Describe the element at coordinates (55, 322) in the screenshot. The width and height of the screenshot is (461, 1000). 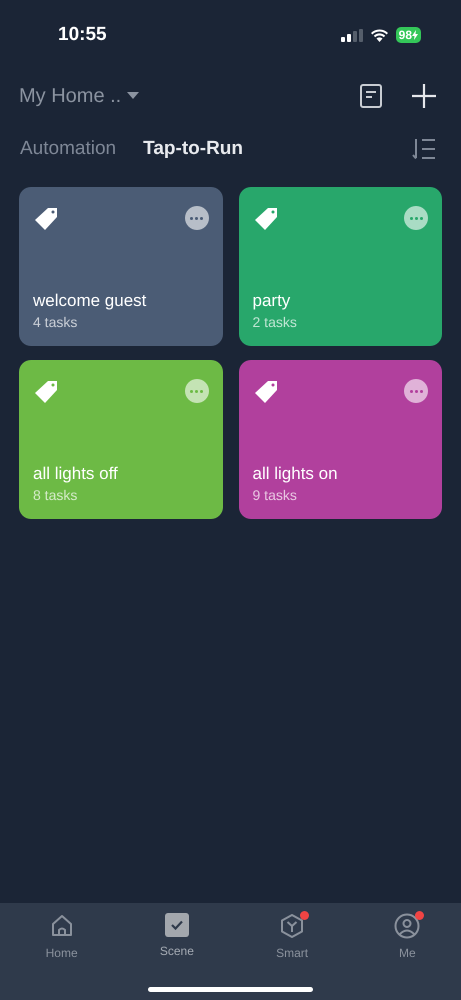
I see `task-count: 4 tasks` at that location.